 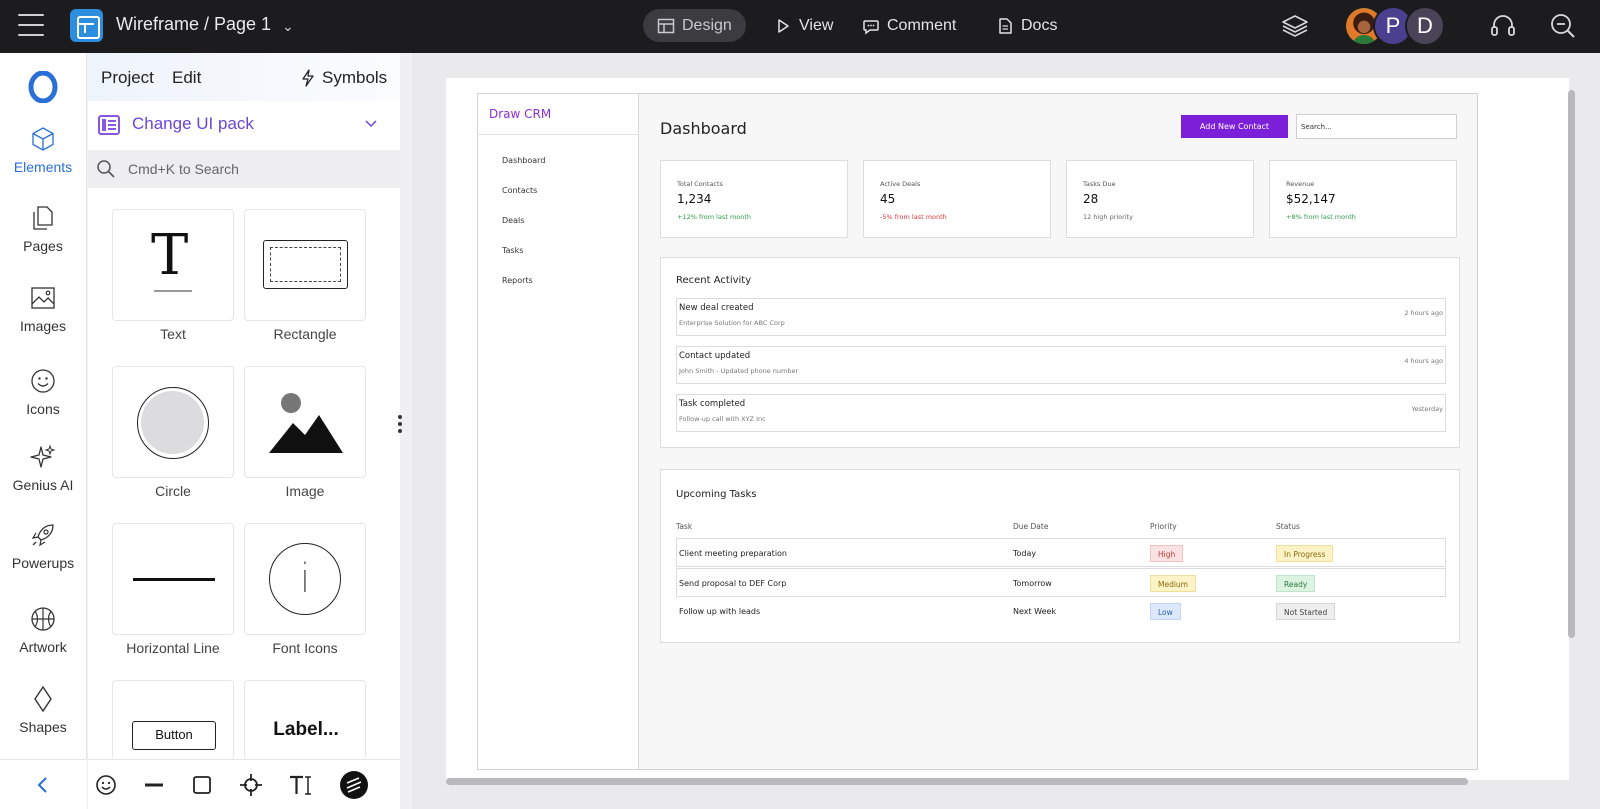 I want to click on zoom-search-icon, so click(x=1563, y=26).